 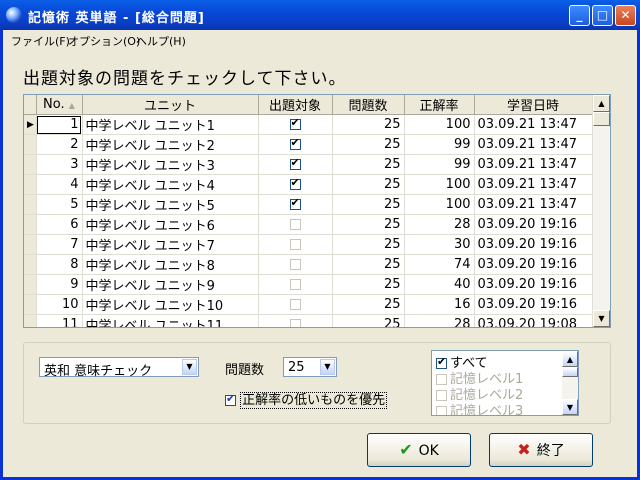 I want to click on menu-options: オプション(O), so click(x=104, y=41).